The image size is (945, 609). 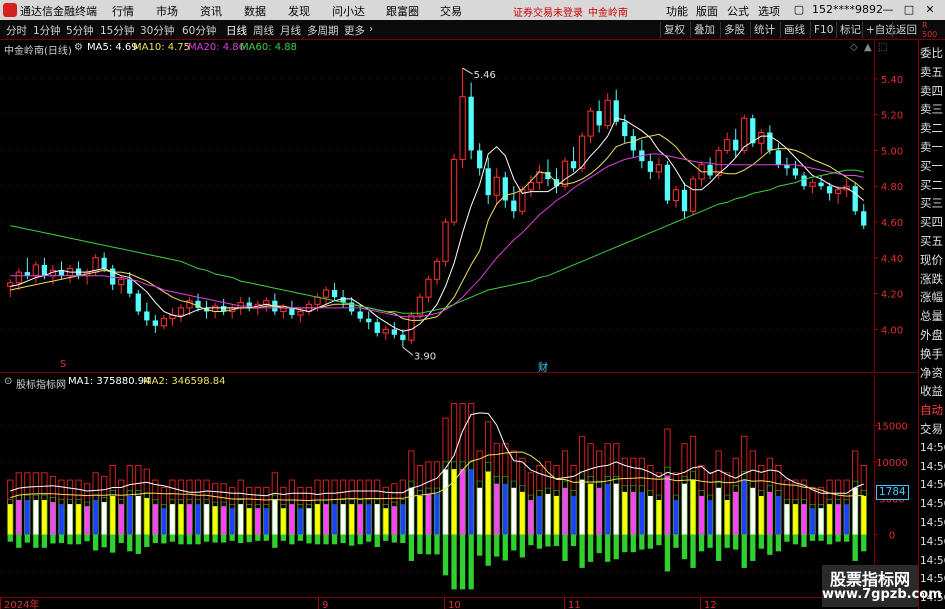 I want to click on side-item: 交易, so click(x=932, y=429).